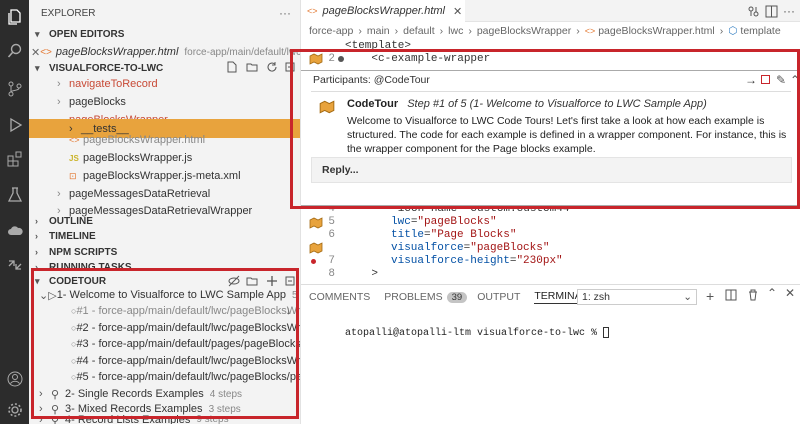 This screenshot has width=800, height=424. What do you see at coordinates (331, 31) in the screenshot?
I see `breadcrumb-item: force-app` at bounding box center [331, 31].